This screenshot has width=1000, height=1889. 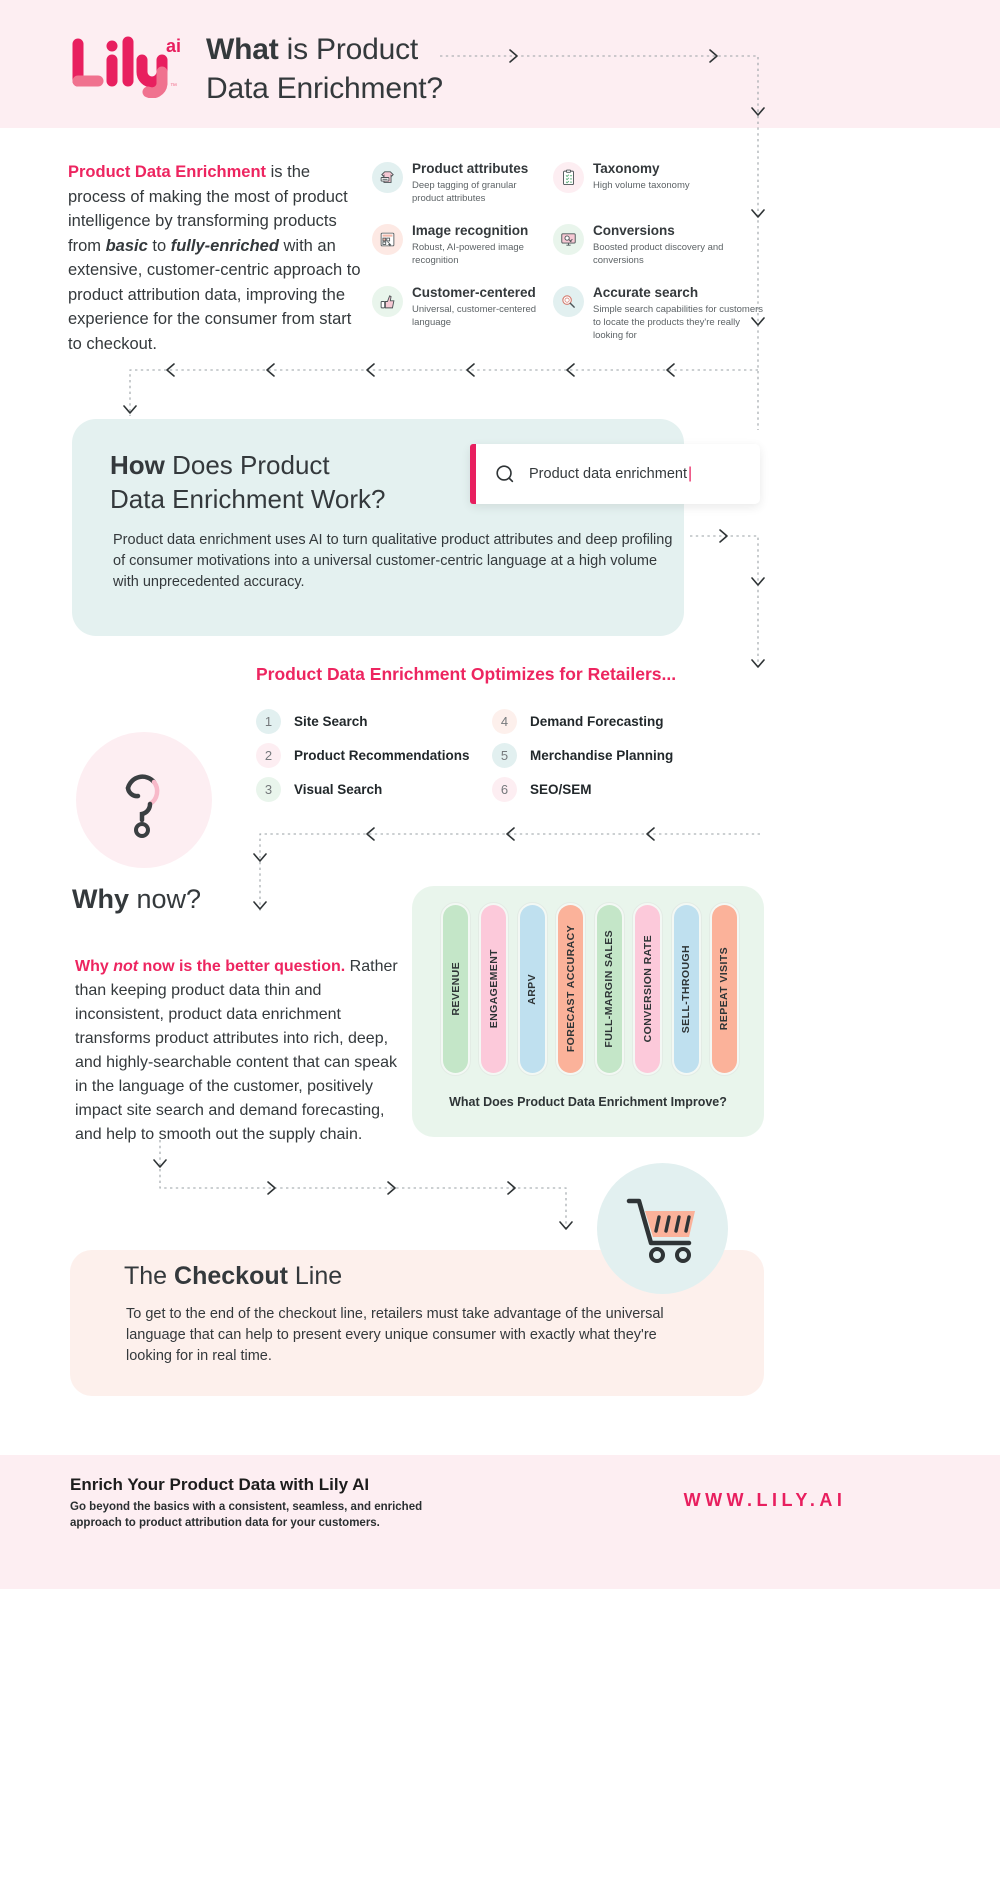 I want to click on question-bubble, so click(x=144, y=800).